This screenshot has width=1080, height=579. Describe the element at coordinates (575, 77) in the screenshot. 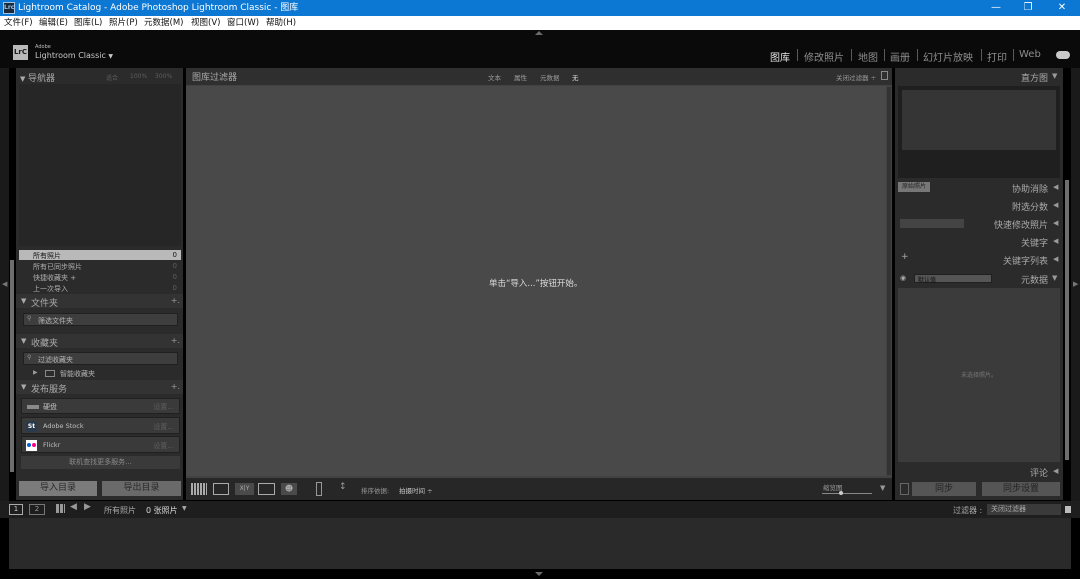

I see `filter-tab-none: 无` at that location.